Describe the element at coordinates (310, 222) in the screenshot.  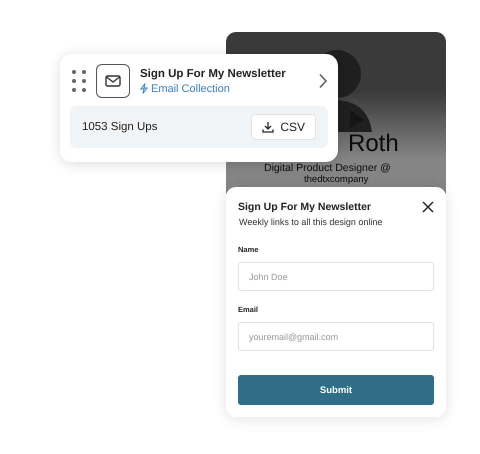
I see `form-subtitle: Weekly links to all this design online` at that location.